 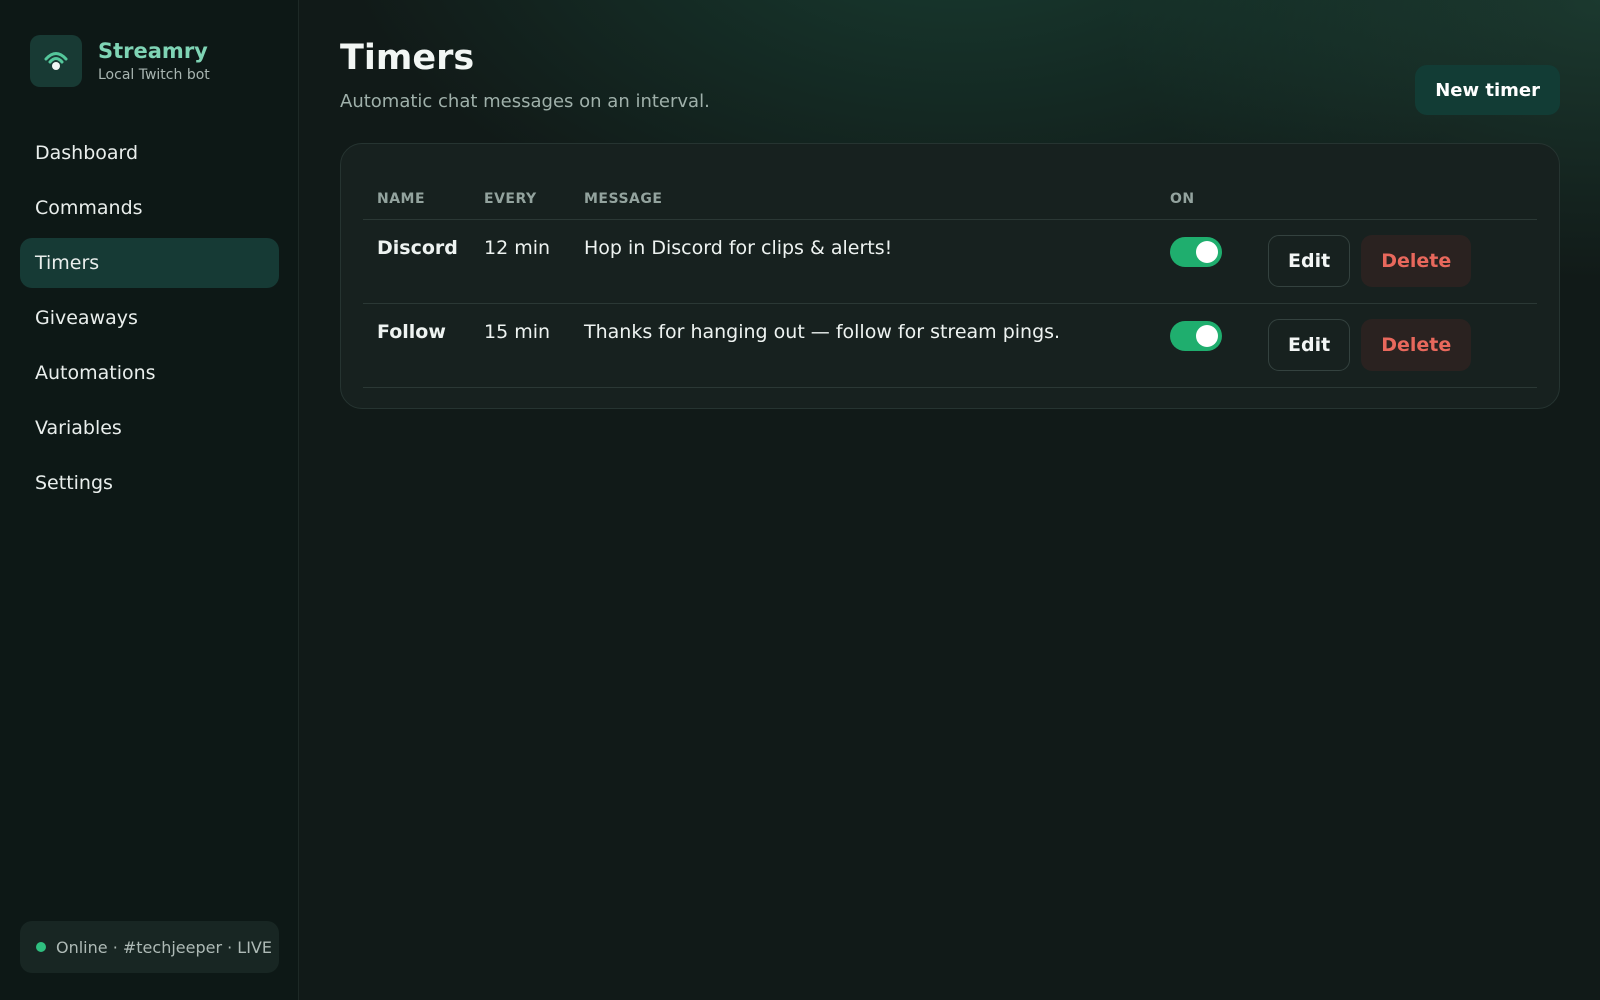 What do you see at coordinates (1182, 198) in the screenshot?
I see `column-header-on: ON` at bounding box center [1182, 198].